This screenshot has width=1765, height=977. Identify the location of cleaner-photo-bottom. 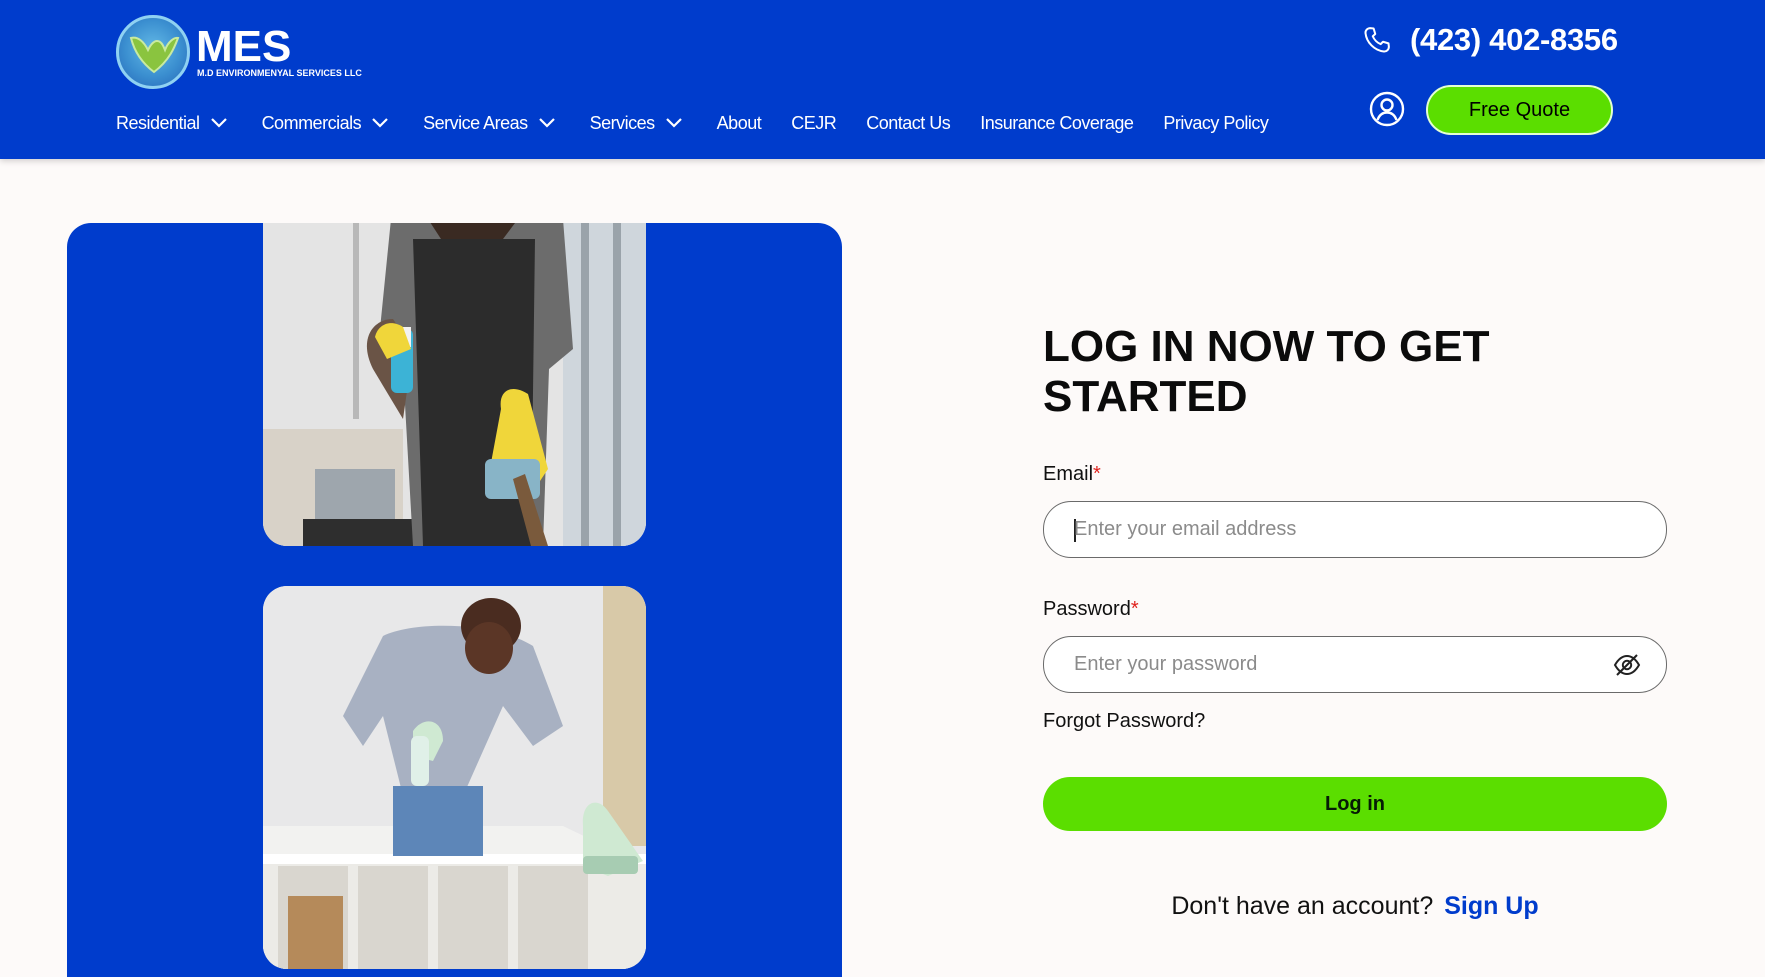
(454, 777).